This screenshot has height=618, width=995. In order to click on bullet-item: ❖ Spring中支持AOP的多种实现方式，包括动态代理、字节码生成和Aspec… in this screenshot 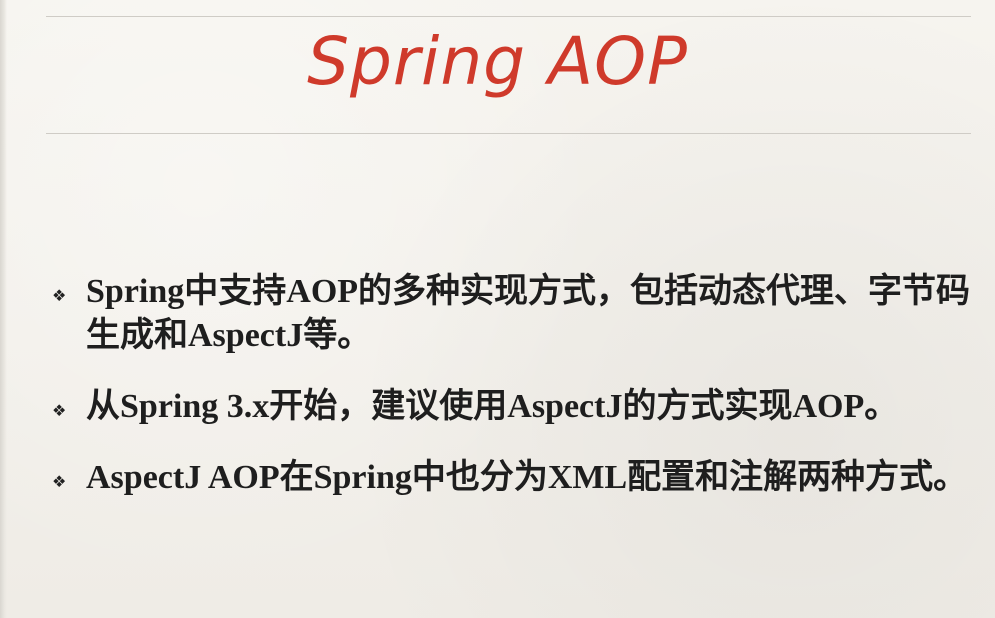, I will do `click(520, 314)`.